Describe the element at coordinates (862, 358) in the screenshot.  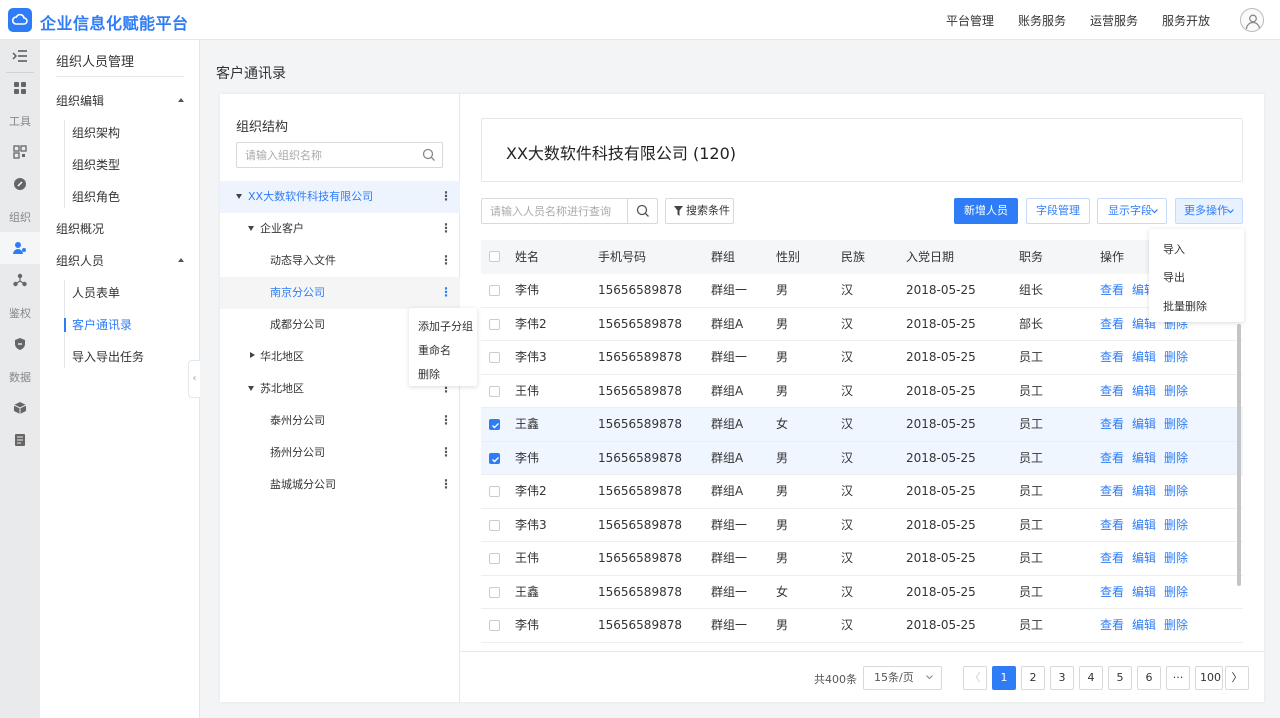
I see `table-row: 李伟3 15656589878 群组一 男 汉 2018-05-25 员工 查看 编辑 删除` at that location.